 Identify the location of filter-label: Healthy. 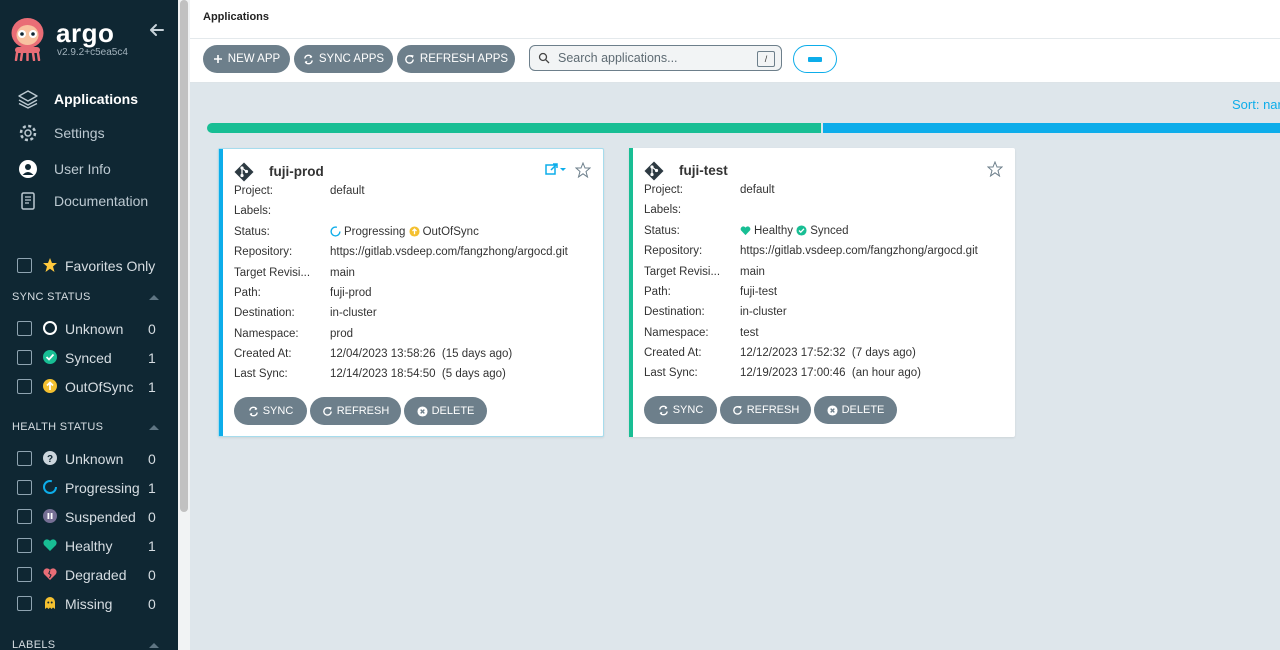
(89, 546).